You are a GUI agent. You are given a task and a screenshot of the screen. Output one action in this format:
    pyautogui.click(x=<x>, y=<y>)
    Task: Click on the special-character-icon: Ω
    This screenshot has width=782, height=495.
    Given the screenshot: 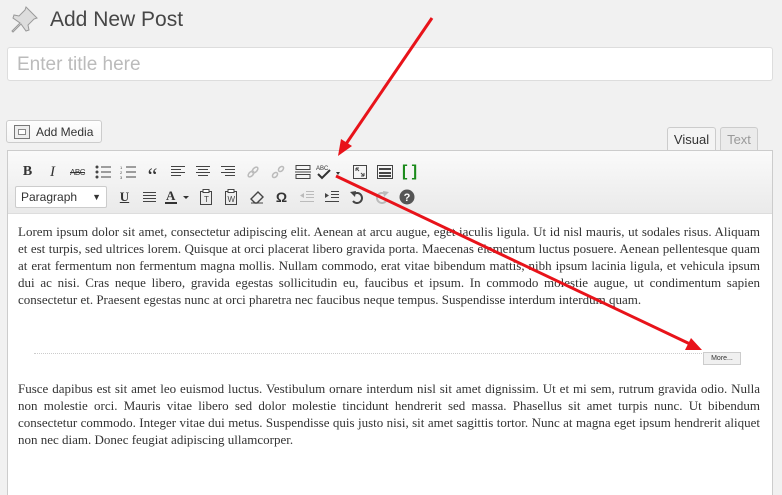 What is the action you would take?
    pyautogui.click(x=281, y=197)
    